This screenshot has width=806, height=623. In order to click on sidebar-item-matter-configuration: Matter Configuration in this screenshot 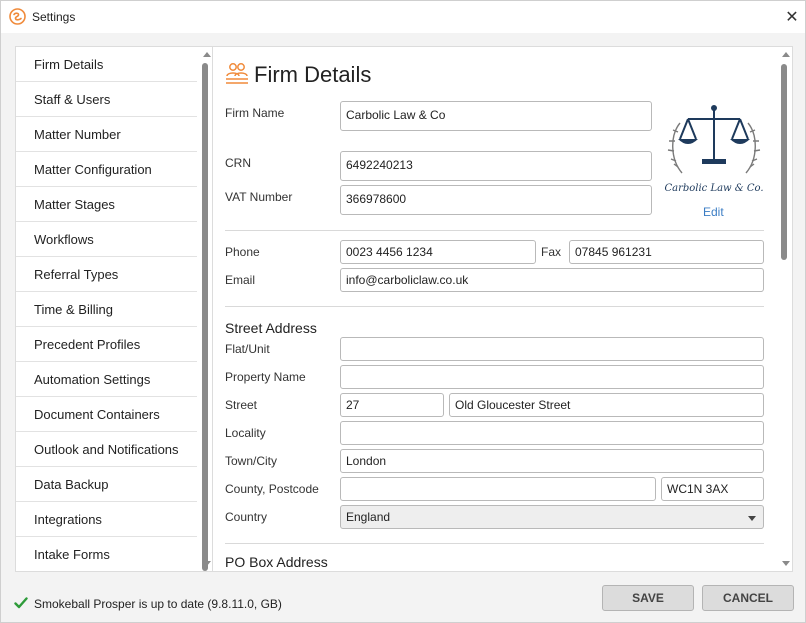, I will do `click(106, 169)`.